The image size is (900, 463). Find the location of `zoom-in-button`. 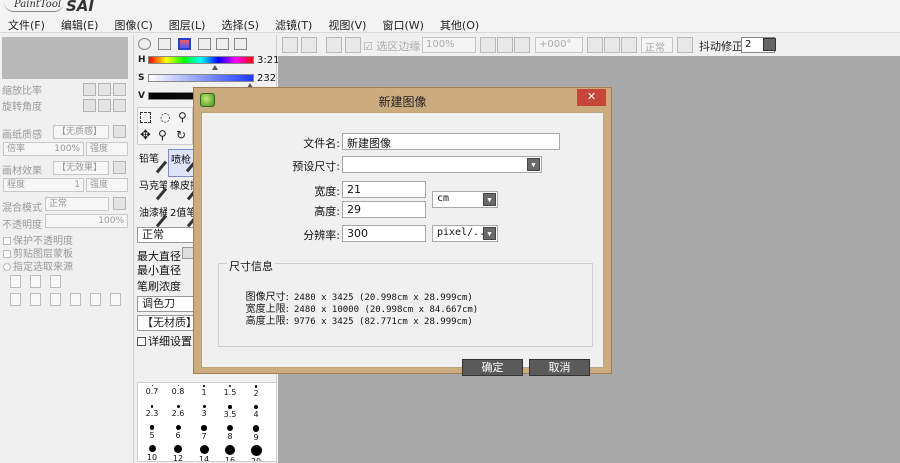

zoom-in-button is located at coordinates (505, 45).